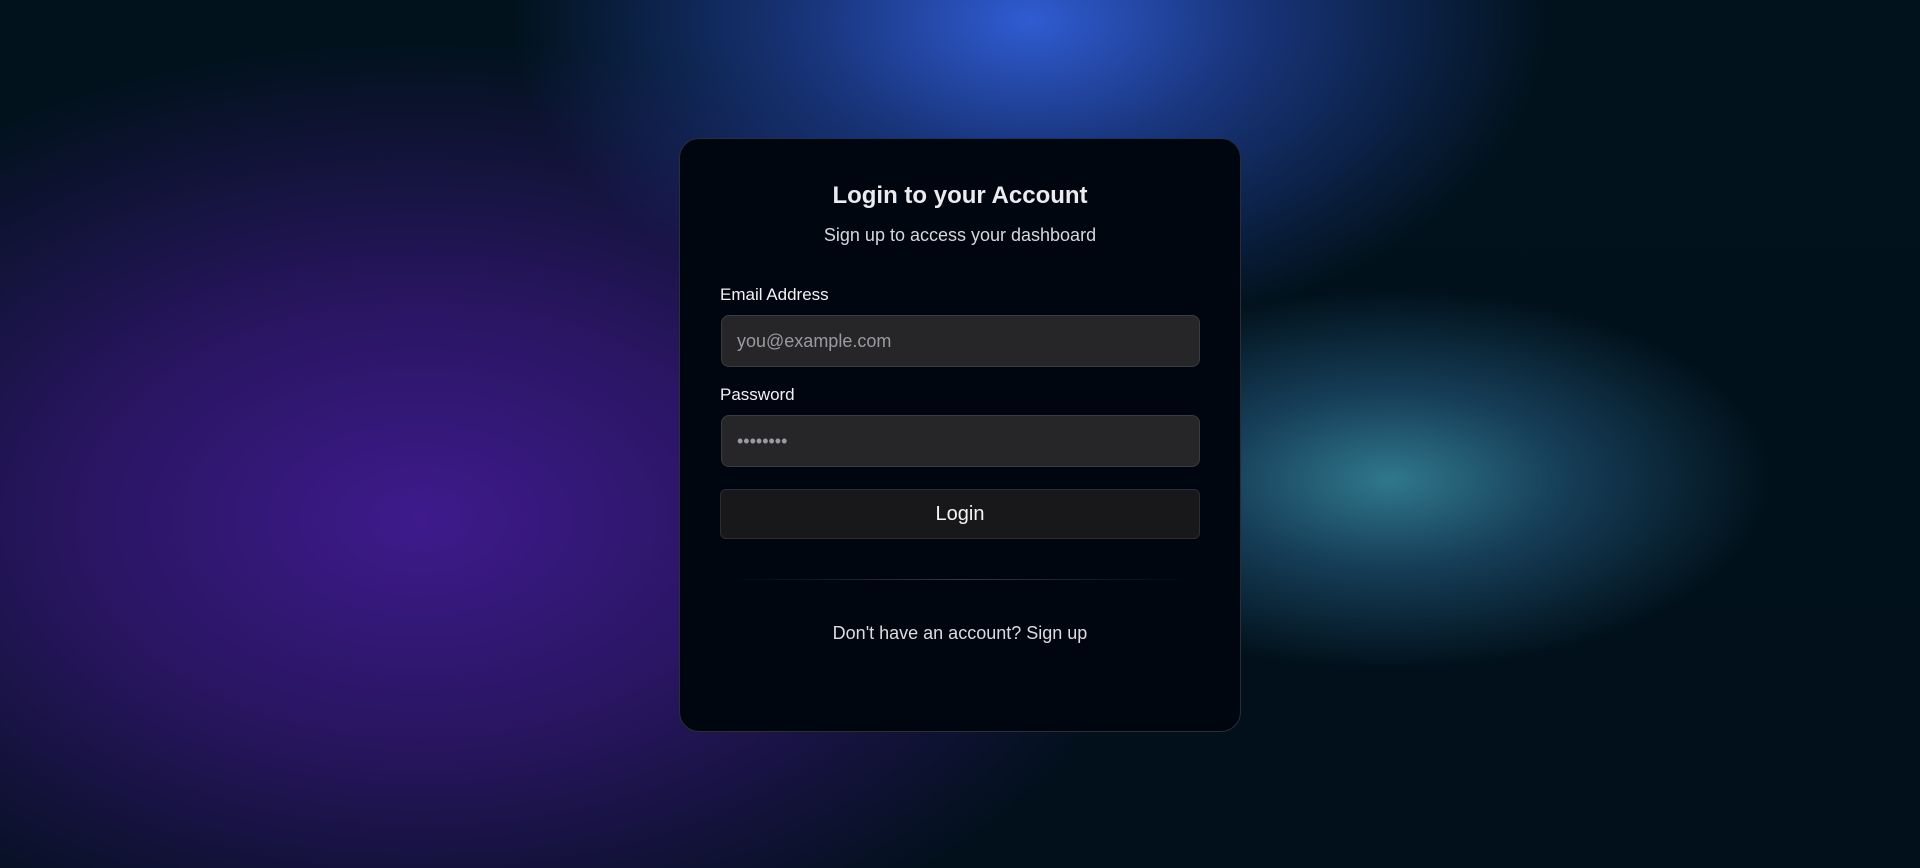  I want to click on password-group: Password, so click(960, 426).